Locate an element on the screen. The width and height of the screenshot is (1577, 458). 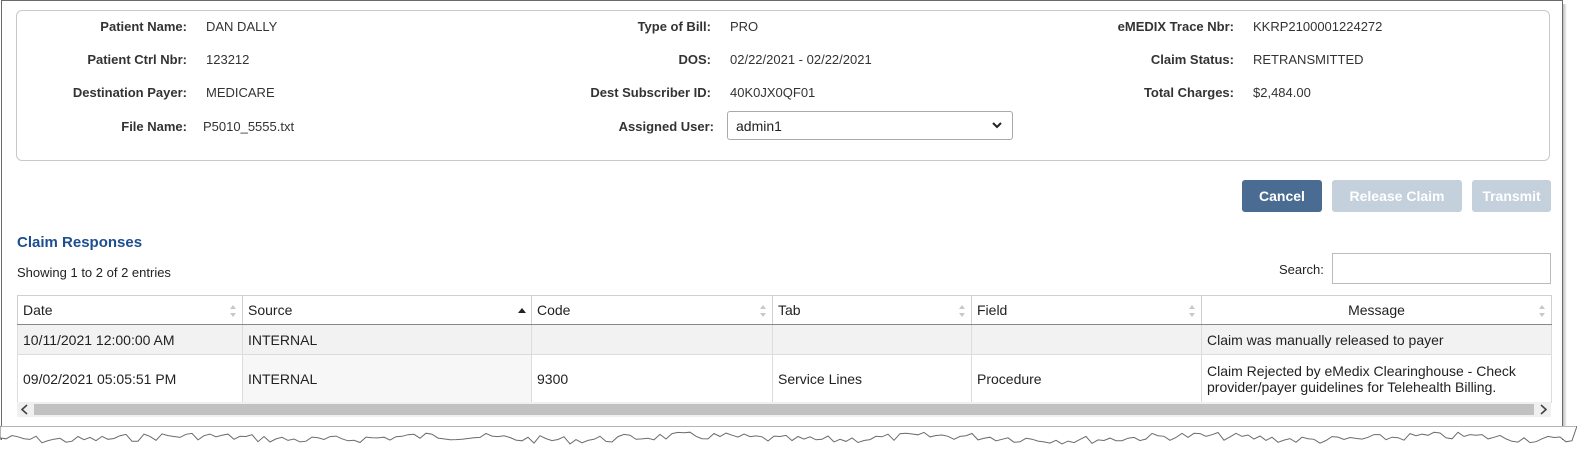
assigned-user-value: admin1 is located at coordinates (759, 126).